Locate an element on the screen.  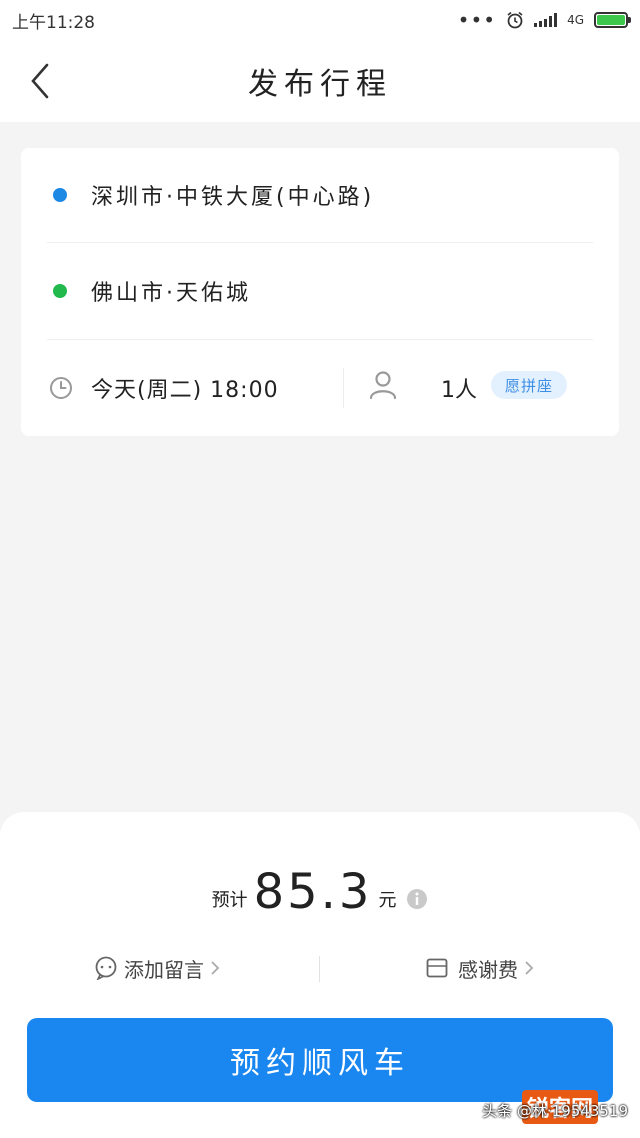
page-title: 发布行程 is located at coordinates (320, 84).